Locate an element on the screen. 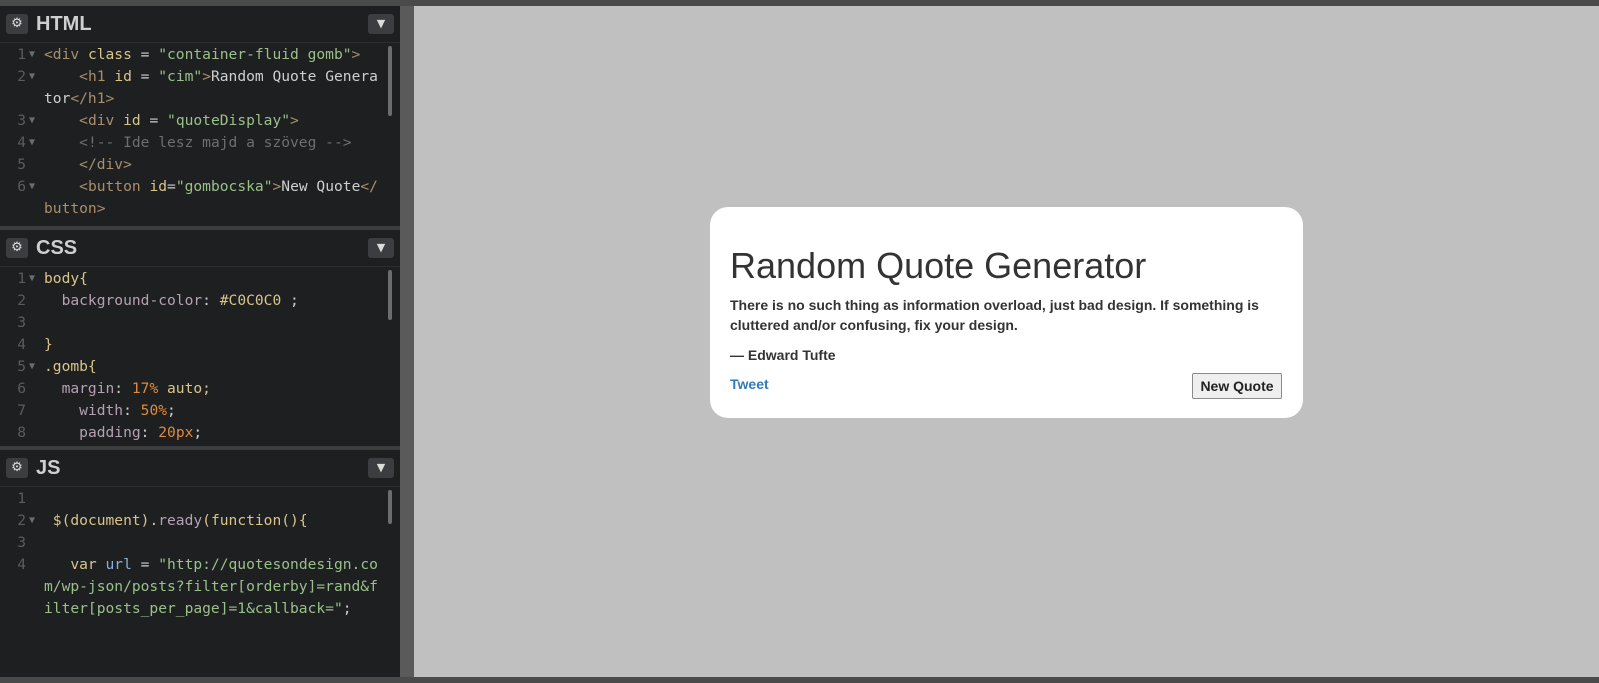  code-line: 4 ▼ <!-- Ide lesz majd a szöveg --> is located at coordinates (196, 143).